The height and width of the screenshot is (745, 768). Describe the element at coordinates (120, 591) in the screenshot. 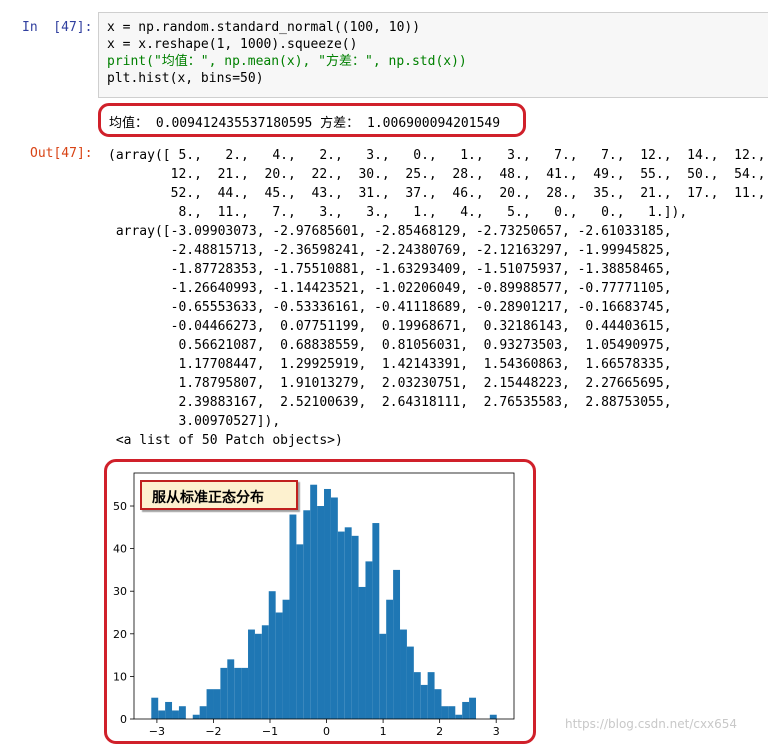

I see `y-tick-label: 30` at that location.